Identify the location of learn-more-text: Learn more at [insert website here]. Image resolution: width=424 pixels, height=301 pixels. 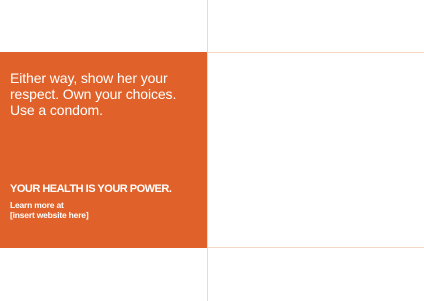
(49, 210).